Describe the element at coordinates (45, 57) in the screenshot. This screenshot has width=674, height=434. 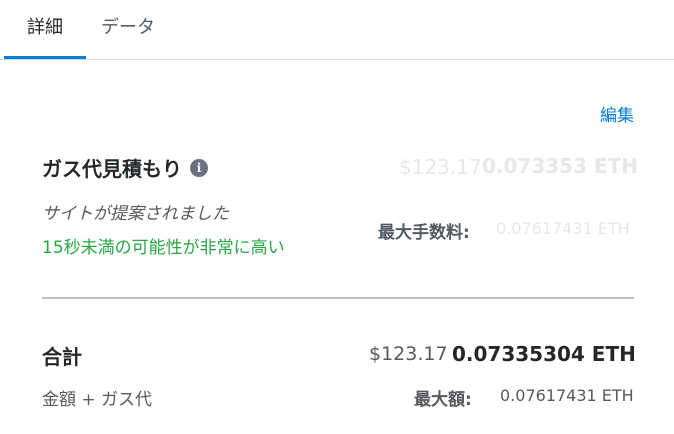
I see `active-tab-indicator` at that location.